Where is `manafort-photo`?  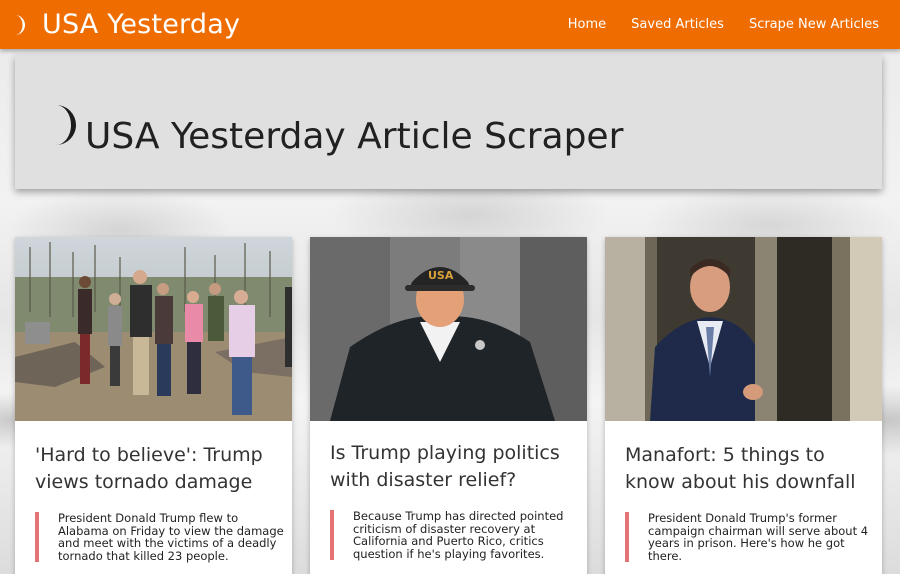 manafort-photo is located at coordinates (743, 329).